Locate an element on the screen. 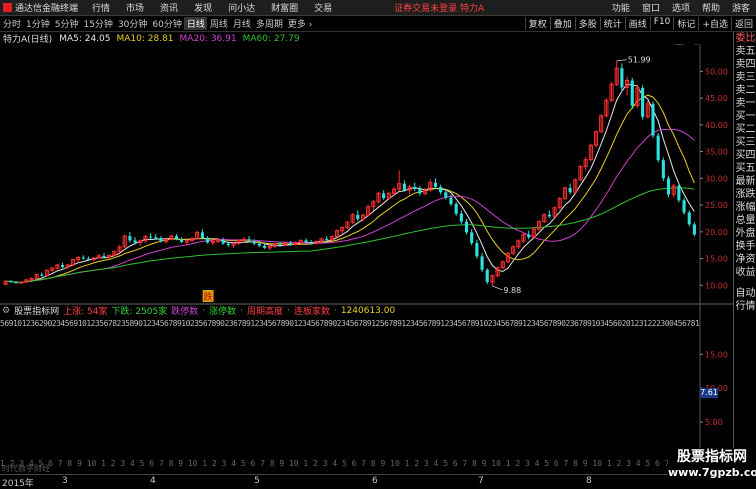 Image resolution: width=756 pixels, height=489 pixels. multi-stock-button: 多股 is located at coordinates (587, 23).